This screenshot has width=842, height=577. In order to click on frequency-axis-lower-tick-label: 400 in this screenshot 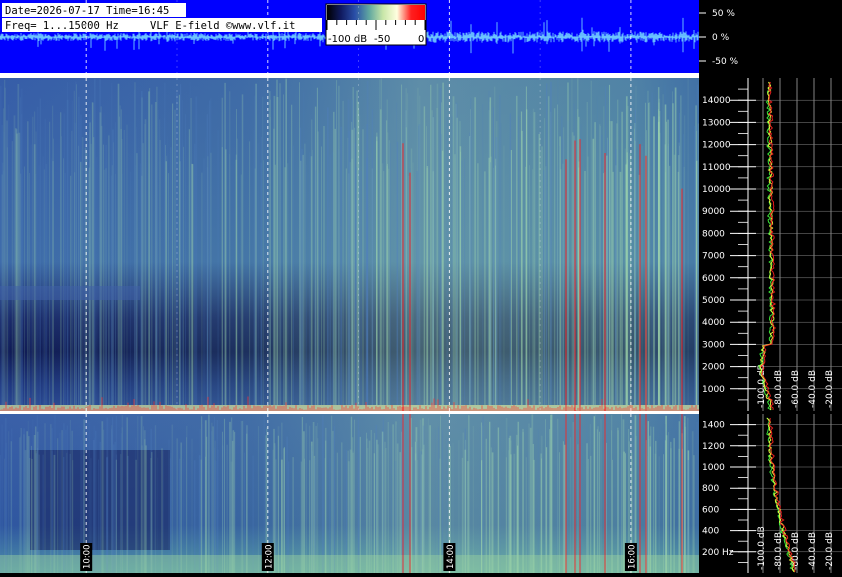, I will do `click(710, 532)`.